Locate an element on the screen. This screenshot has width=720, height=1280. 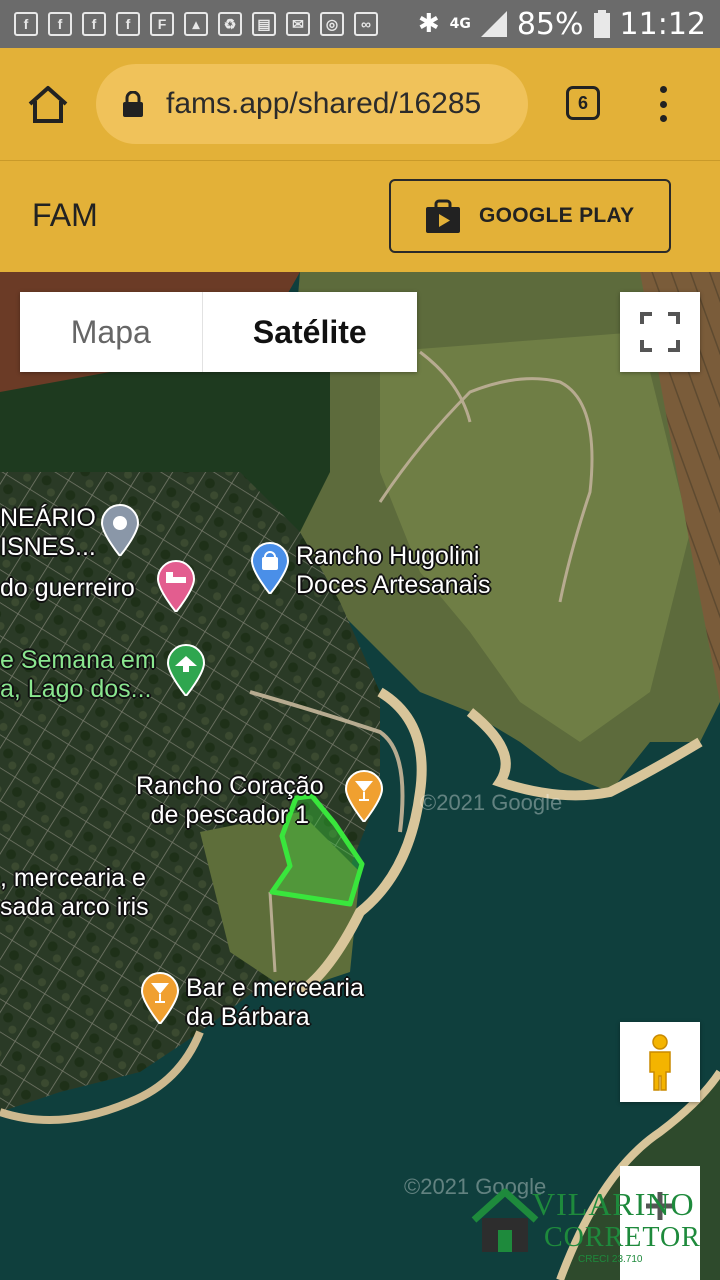
tab-switcher-button: 6 is located at coordinates (583, 103).